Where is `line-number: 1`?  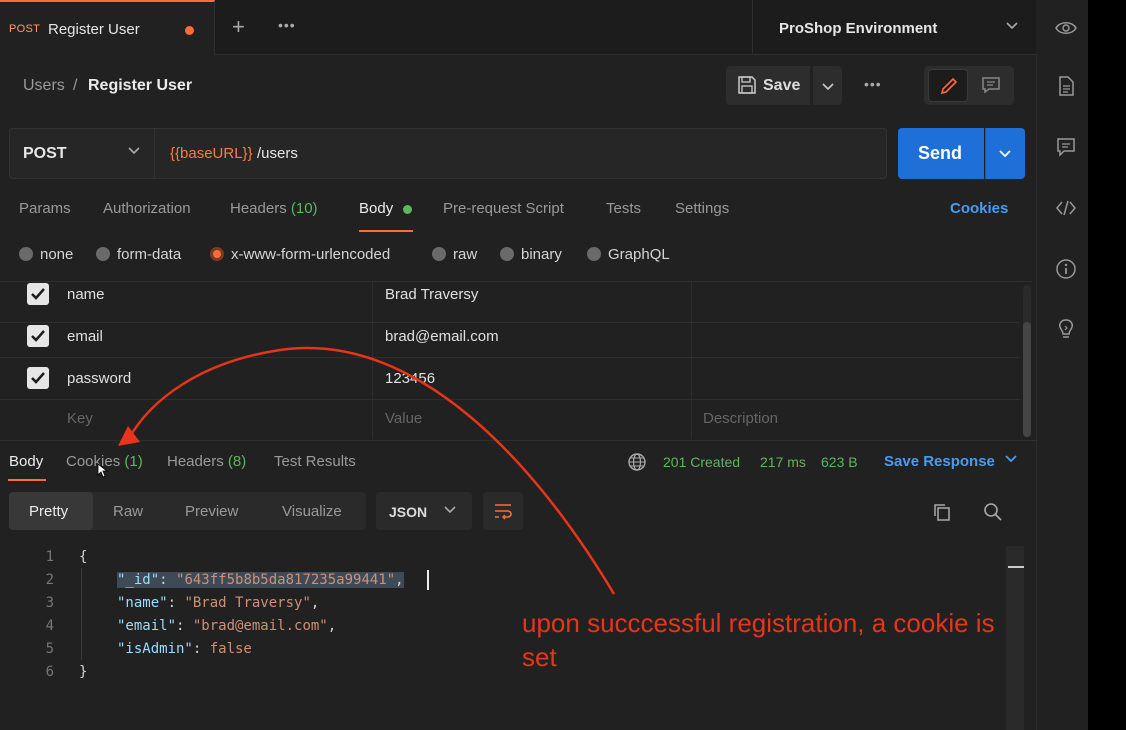
line-number: 1 is located at coordinates (49, 557).